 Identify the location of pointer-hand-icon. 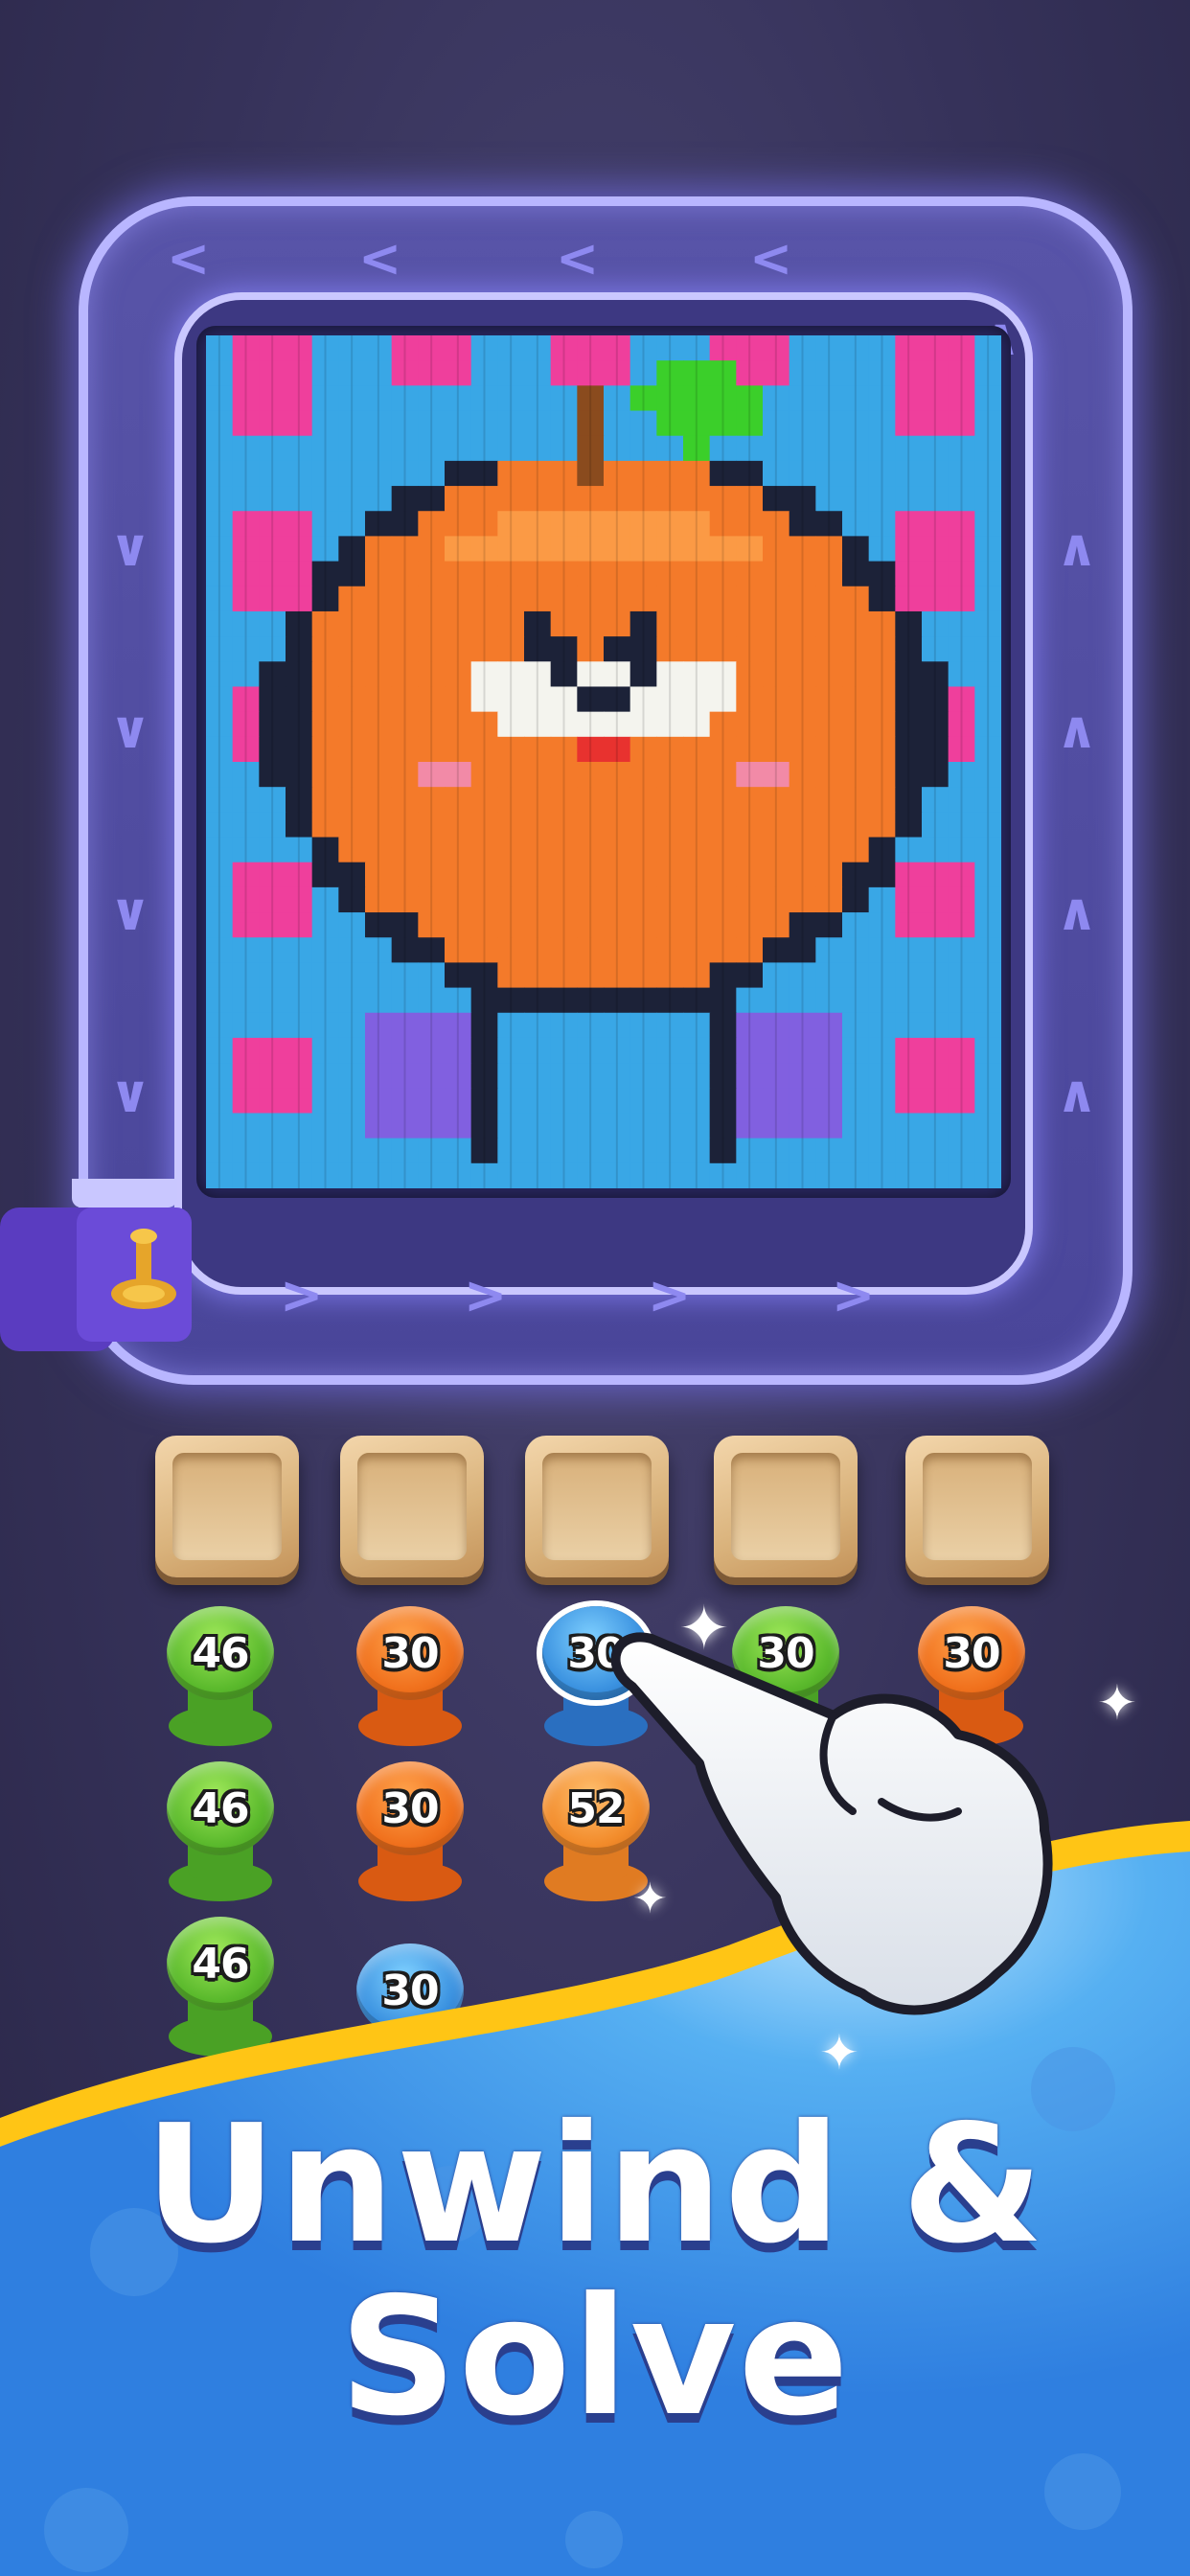
(832, 1823).